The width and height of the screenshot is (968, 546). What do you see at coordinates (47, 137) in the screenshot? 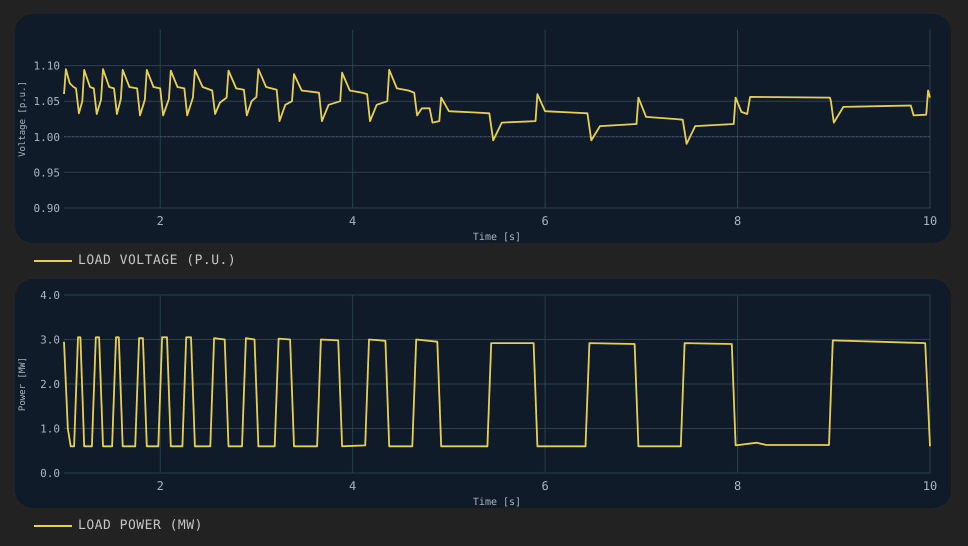
I see `axis-tick-label: 1.00` at bounding box center [47, 137].